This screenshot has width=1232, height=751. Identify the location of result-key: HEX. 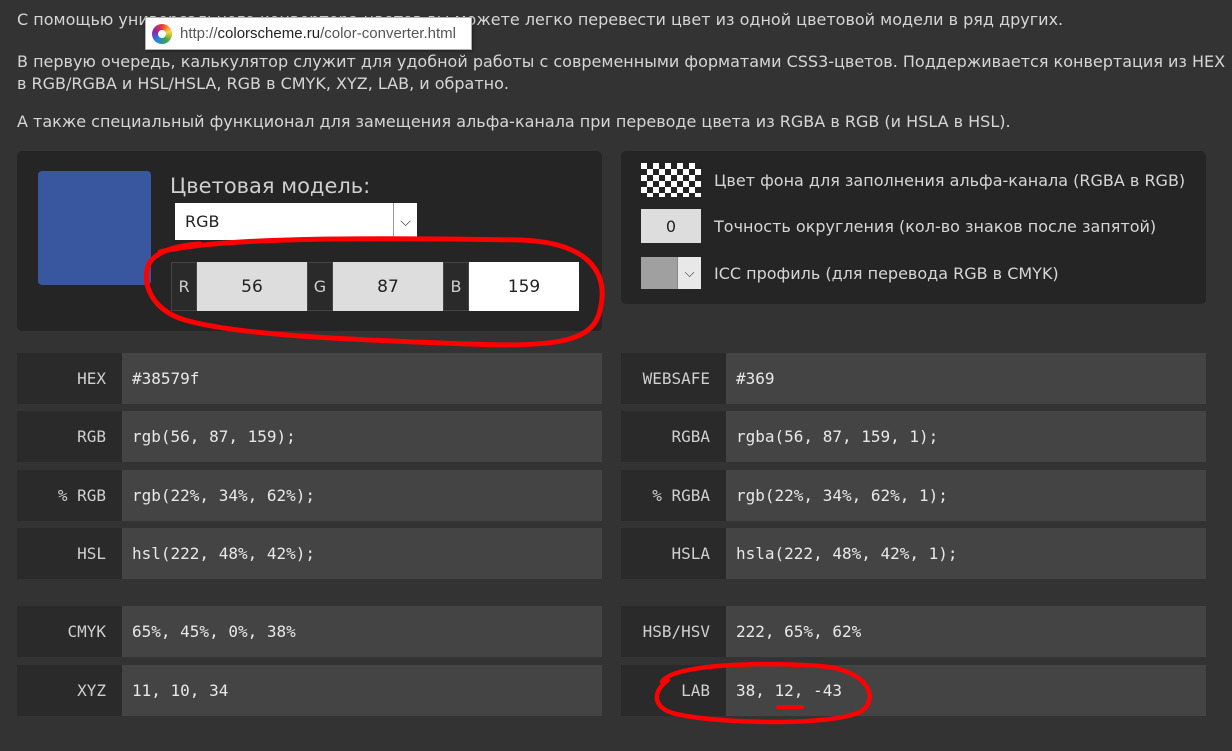
(69, 378).